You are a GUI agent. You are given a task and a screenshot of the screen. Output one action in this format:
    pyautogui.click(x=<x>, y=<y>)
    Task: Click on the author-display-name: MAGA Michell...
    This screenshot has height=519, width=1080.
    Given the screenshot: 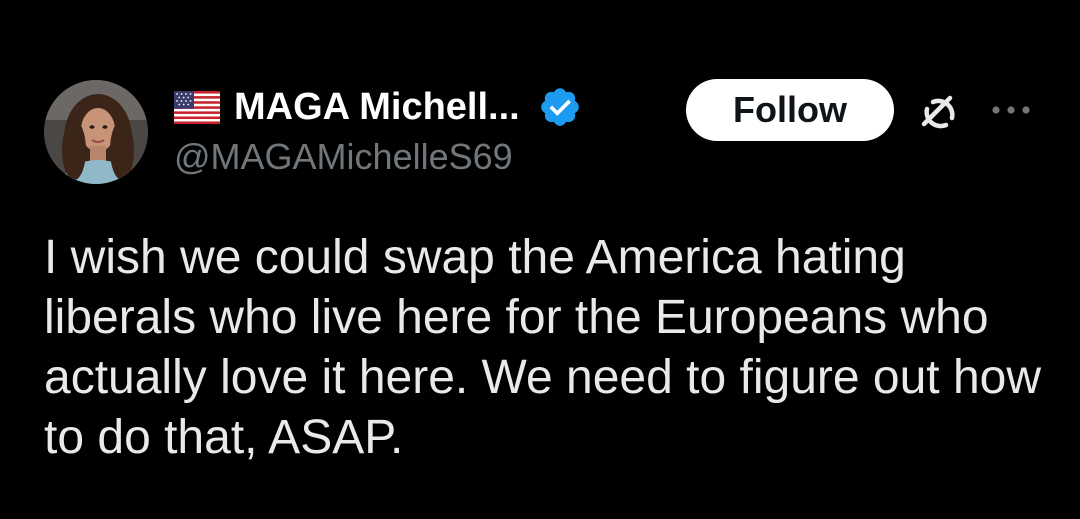 What is the action you would take?
    pyautogui.click(x=377, y=107)
    